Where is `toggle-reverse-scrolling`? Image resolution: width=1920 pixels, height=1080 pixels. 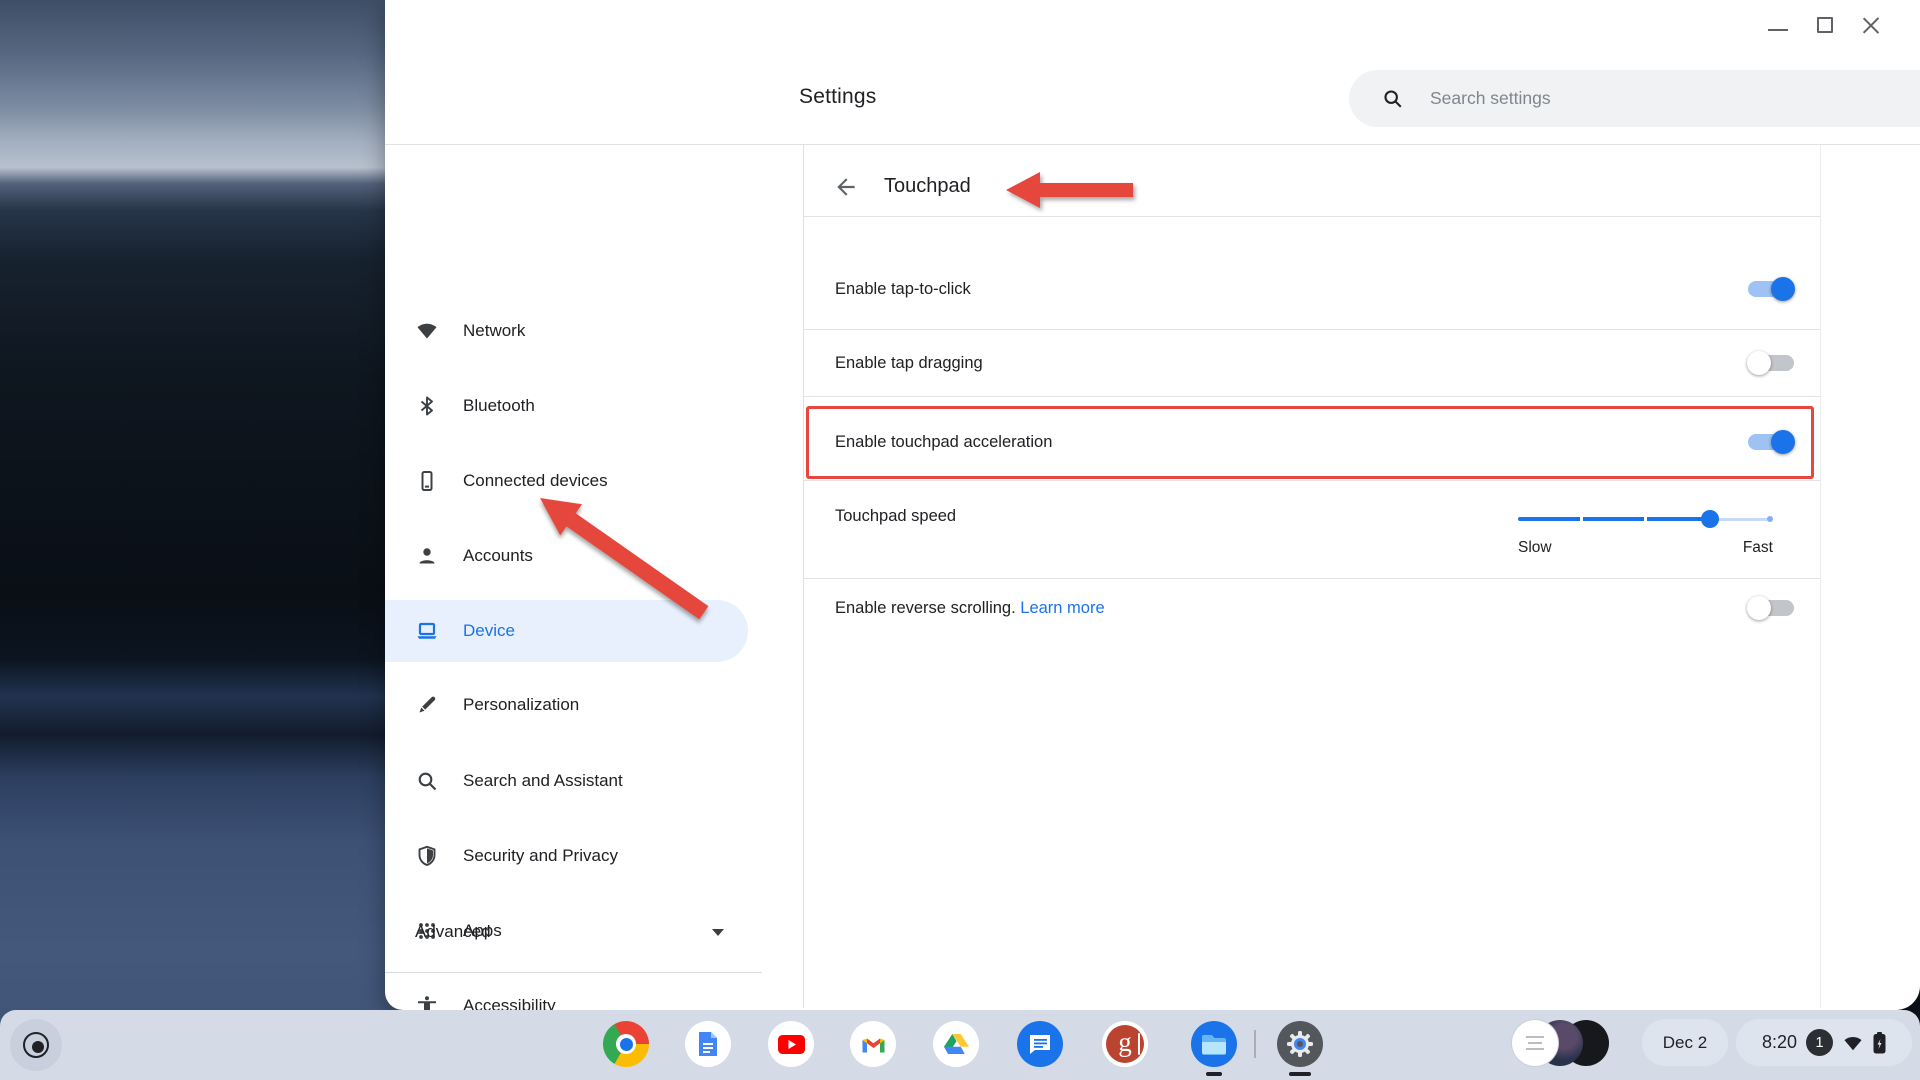 toggle-reverse-scrolling is located at coordinates (1770, 608).